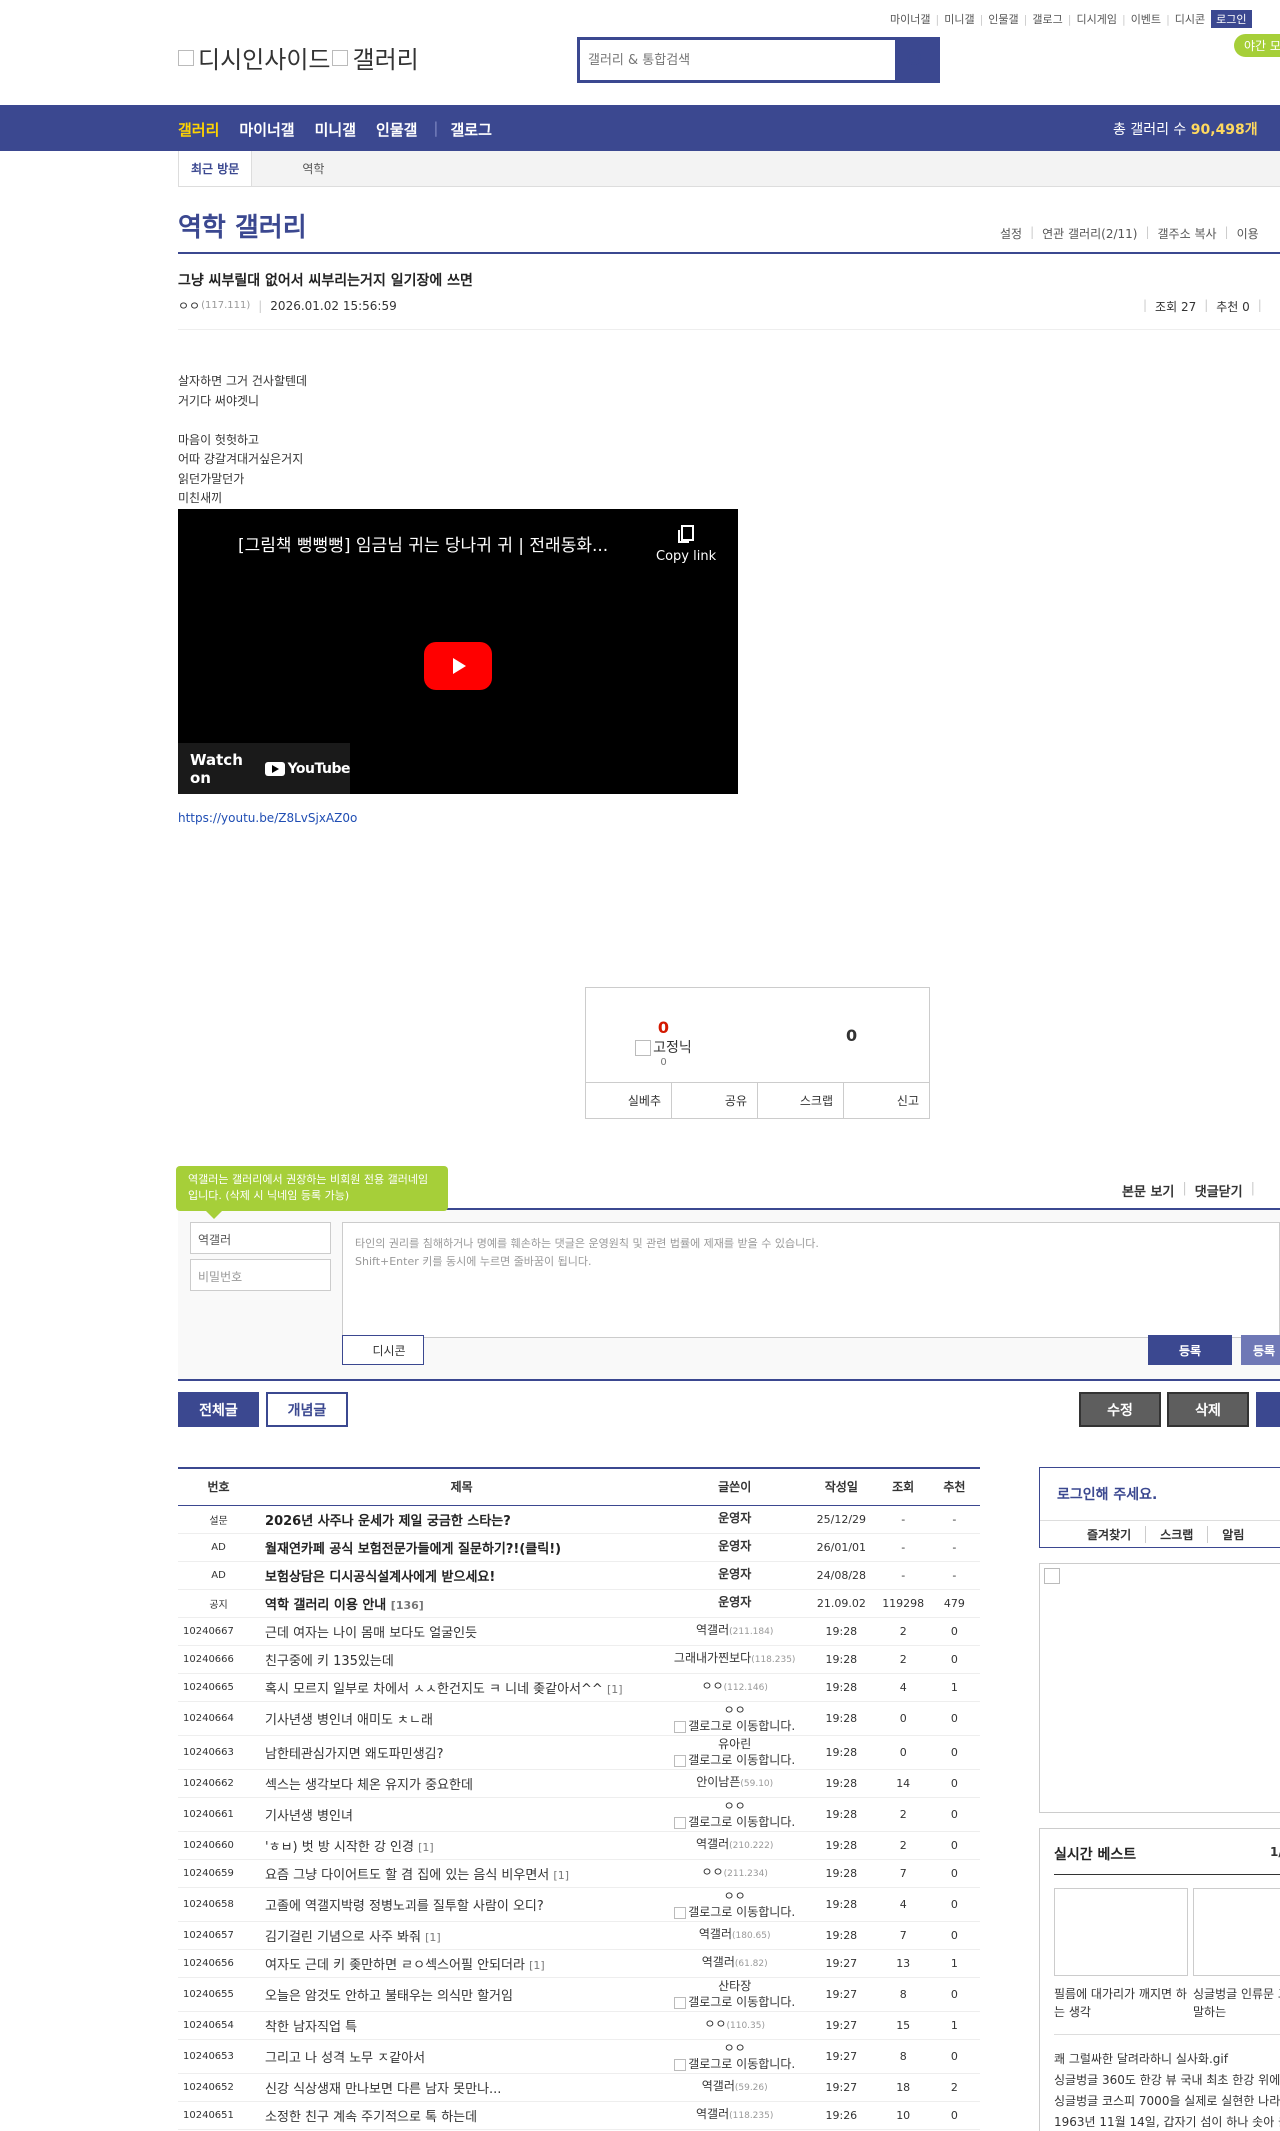 This screenshot has height=2131, width=1280. What do you see at coordinates (371, 2117) in the screenshot?
I see `row-title-text: 소정한 친구 계속 주기적으로 톡 하는데` at bounding box center [371, 2117].